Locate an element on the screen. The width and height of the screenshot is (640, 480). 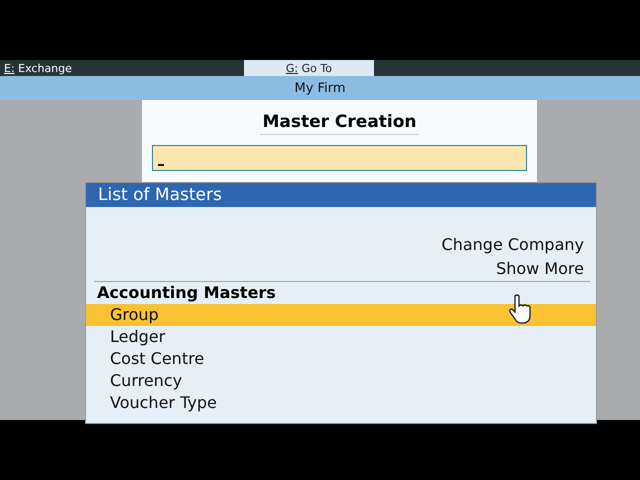
action-link: Change Company is located at coordinates (513, 245).